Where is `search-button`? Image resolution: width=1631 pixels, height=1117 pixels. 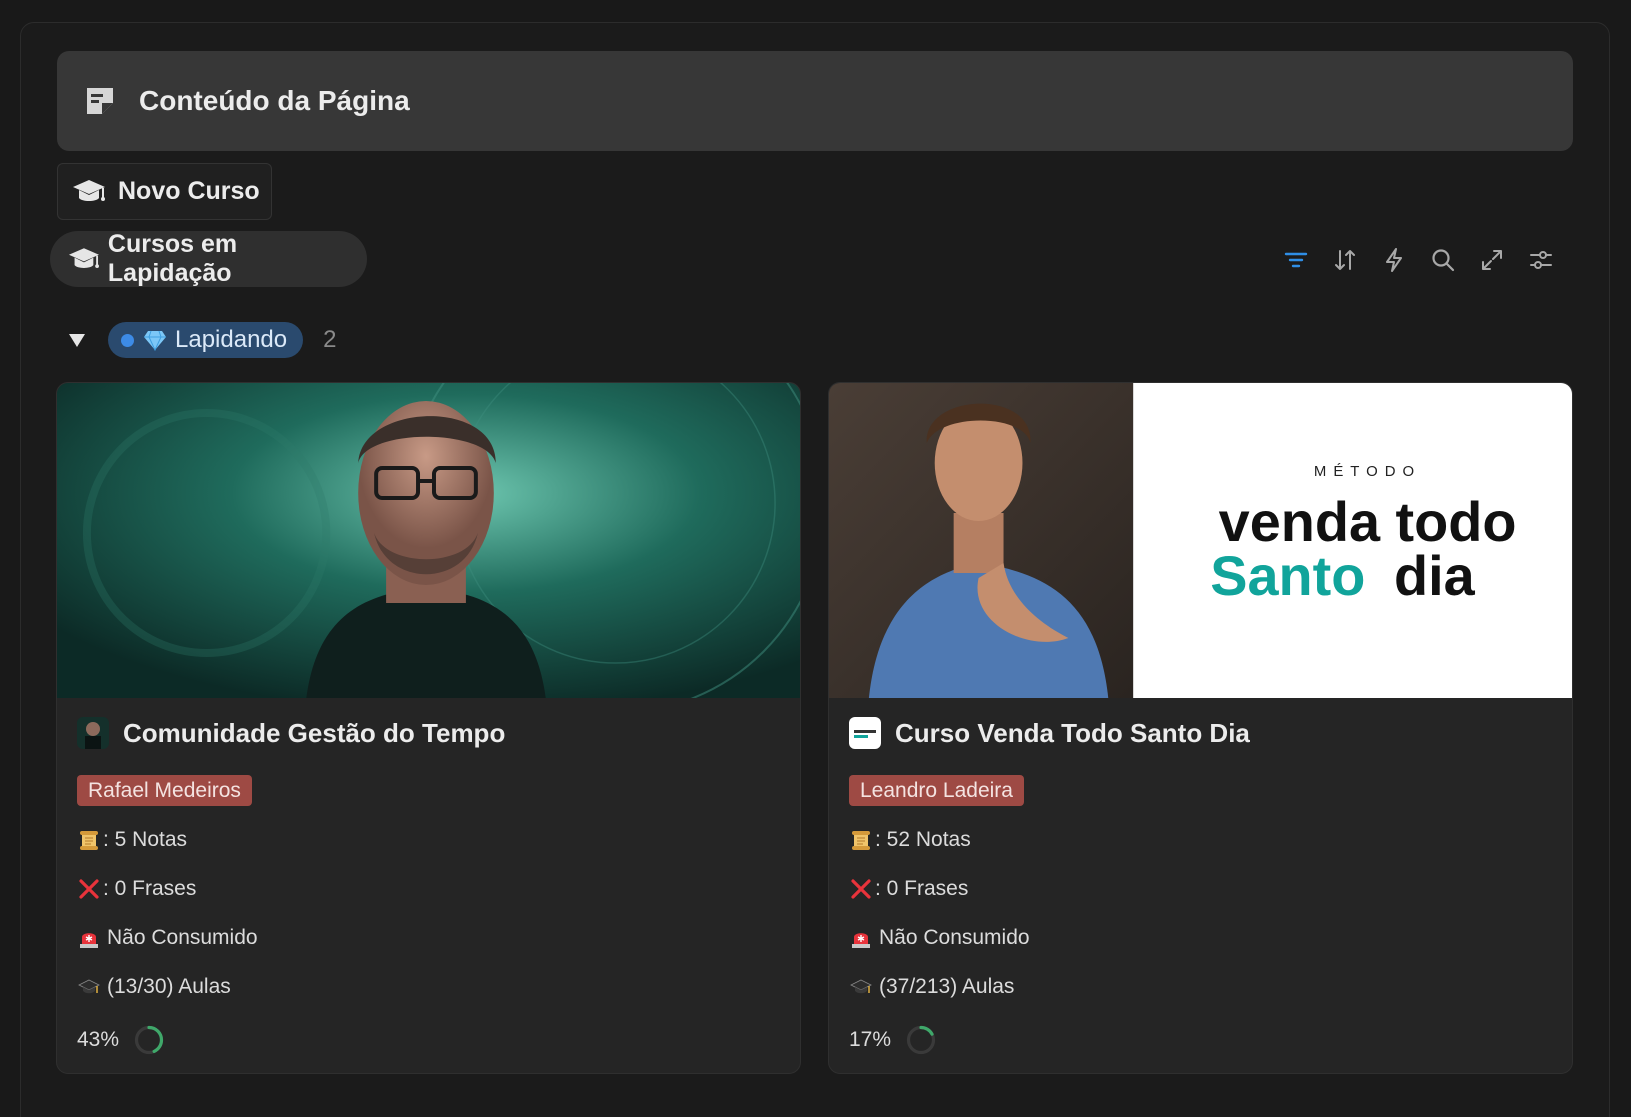 search-button is located at coordinates (1443, 260).